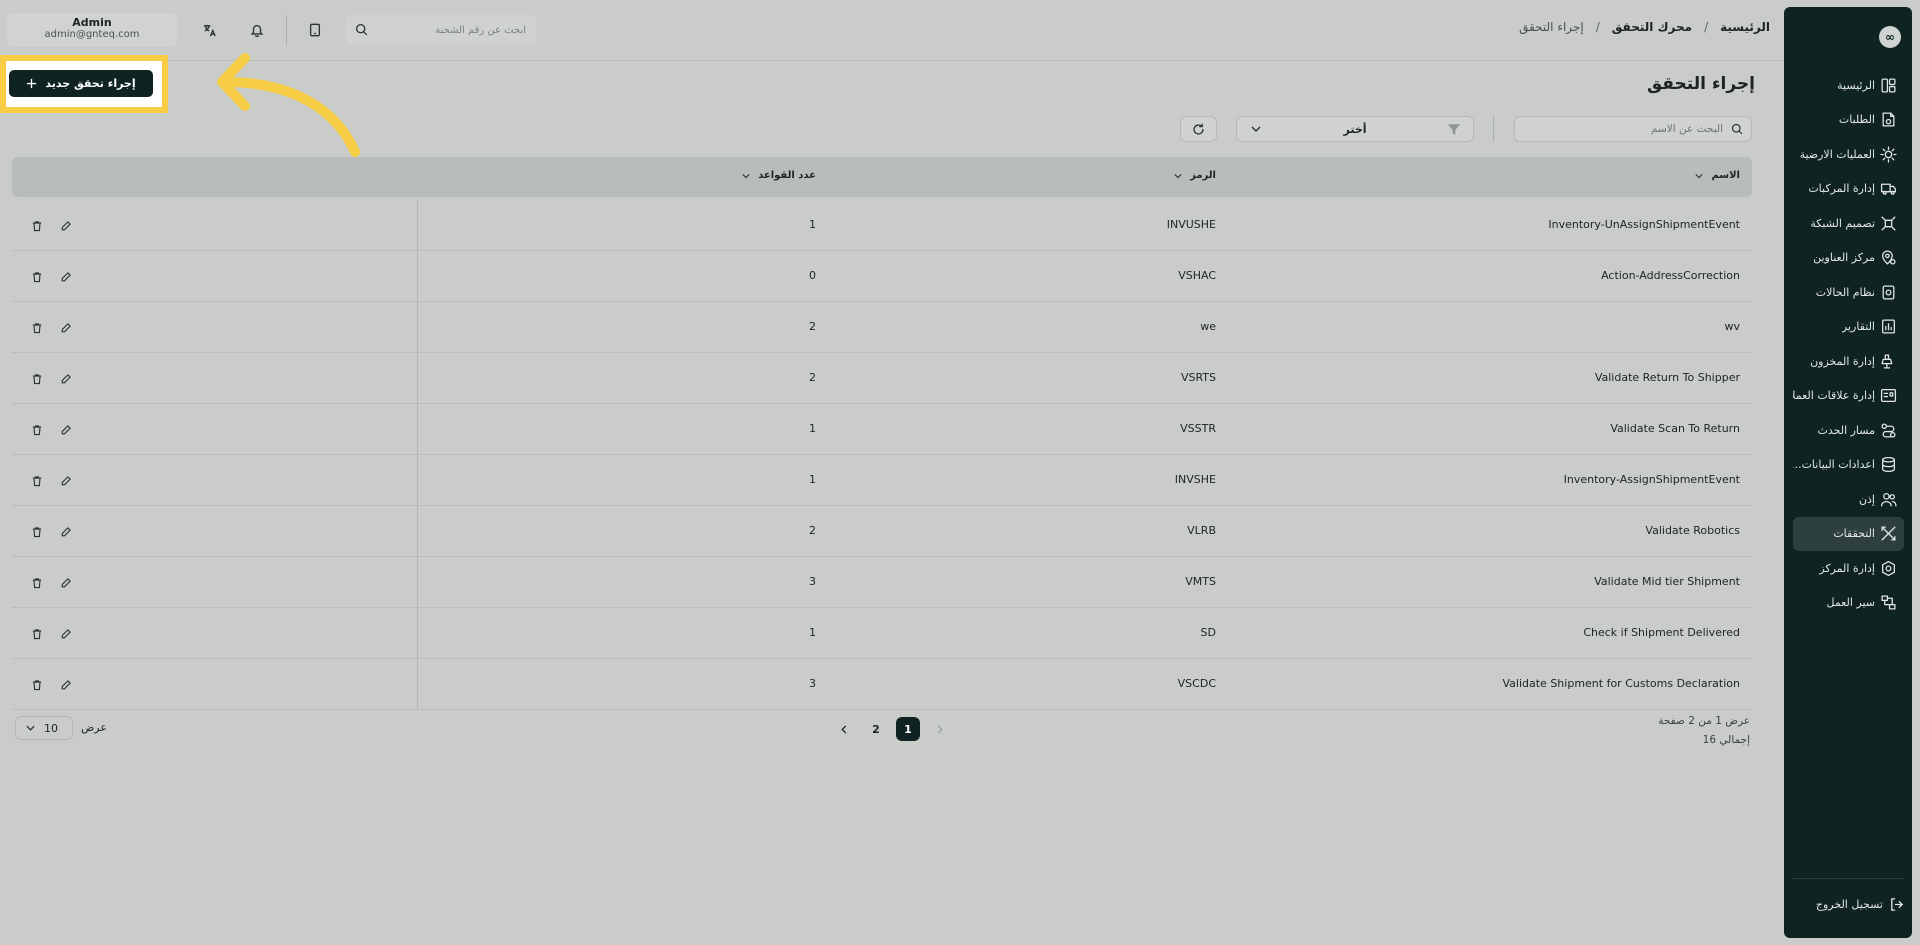  Describe the element at coordinates (286, 30) in the screenshot. I see `header-divider` at that location.